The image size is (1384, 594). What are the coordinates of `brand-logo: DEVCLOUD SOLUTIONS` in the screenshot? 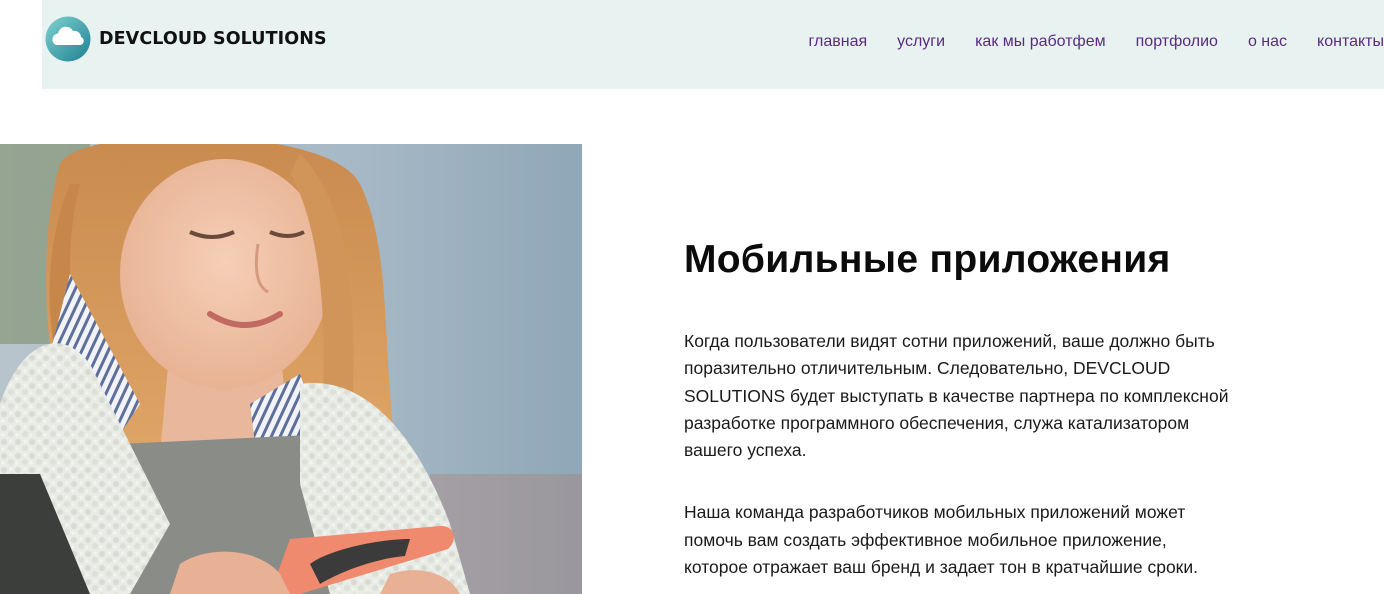 It's located at (186, 39).